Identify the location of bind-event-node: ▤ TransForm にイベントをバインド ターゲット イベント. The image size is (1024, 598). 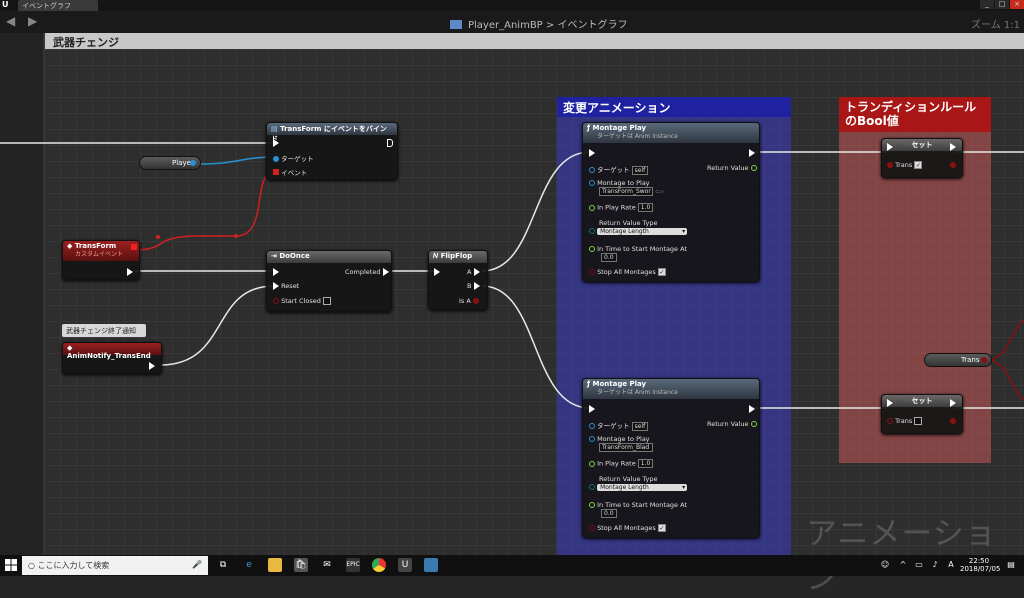
(332, 151).